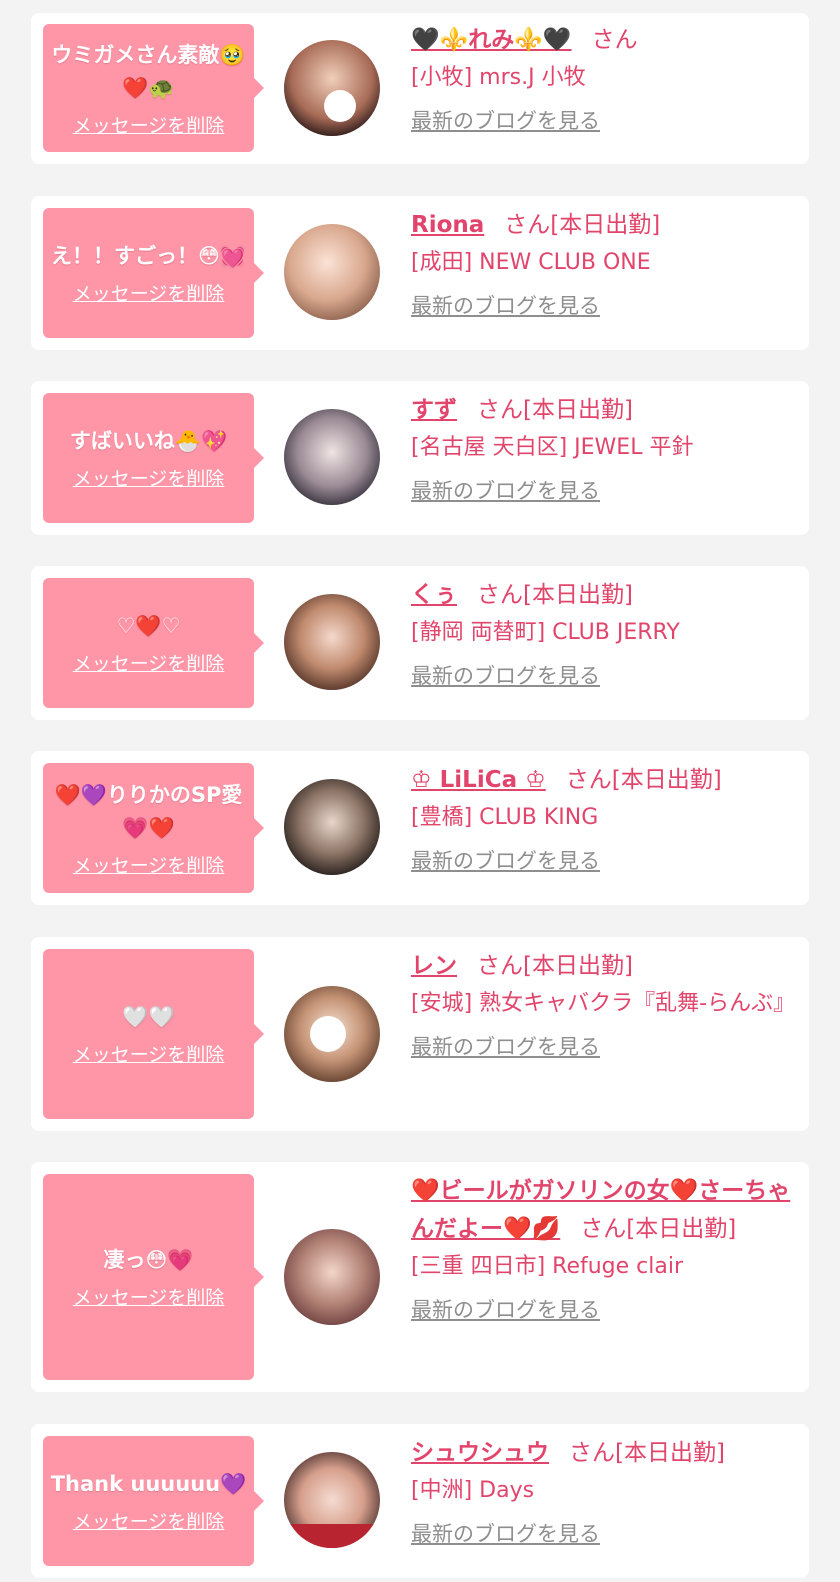 The width and height of the screenshot is (840, 1582). Describe the element at coordinates (531, 262) in the screenshot. I see `shop-name: [成田] NEW CLUB ONE` at that location.